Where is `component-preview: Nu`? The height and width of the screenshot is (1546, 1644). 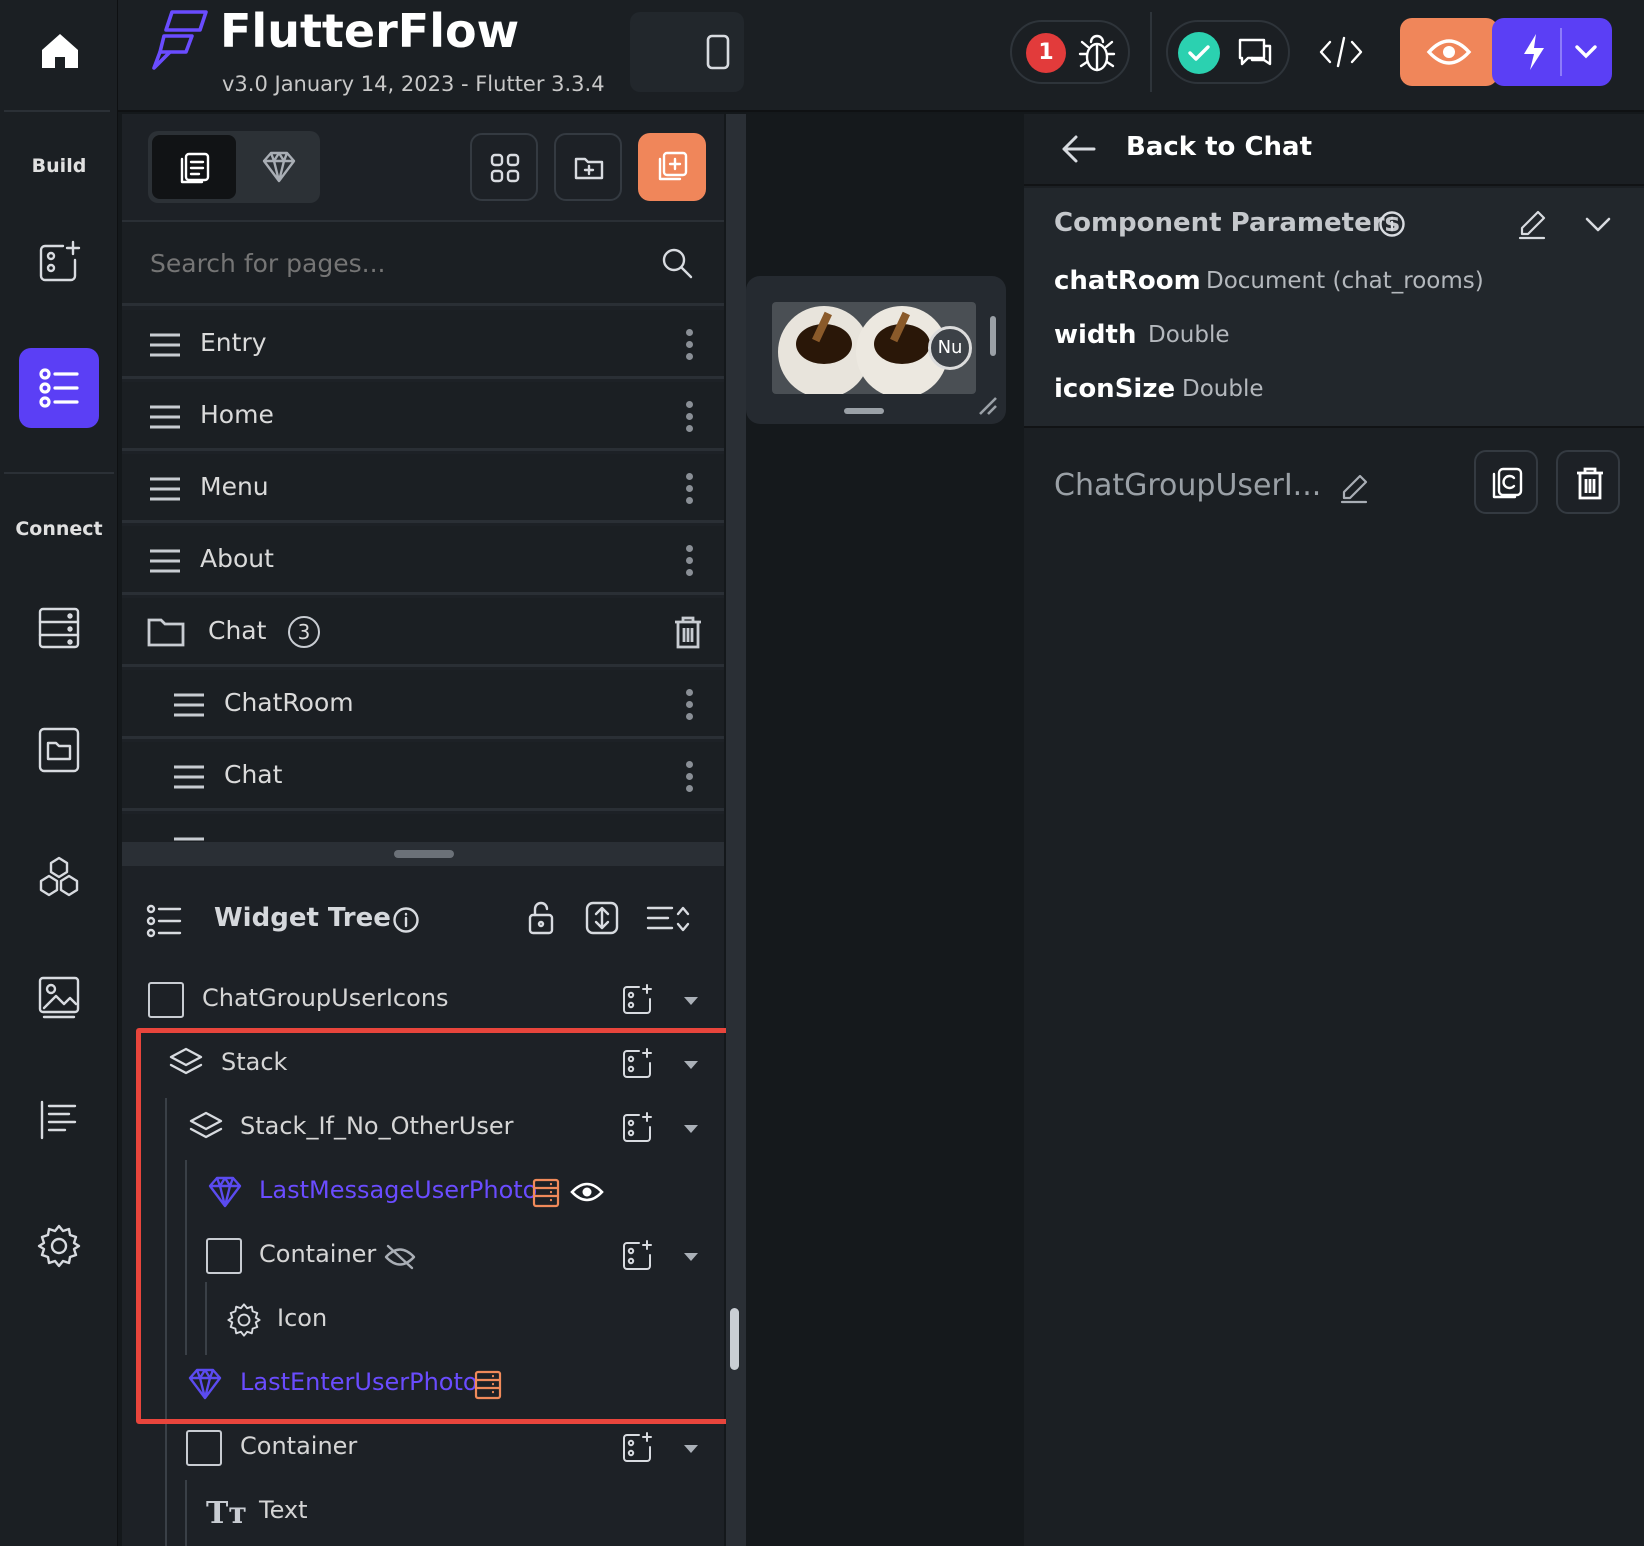 component-preview: Nu is located at coordinates (876, 350).